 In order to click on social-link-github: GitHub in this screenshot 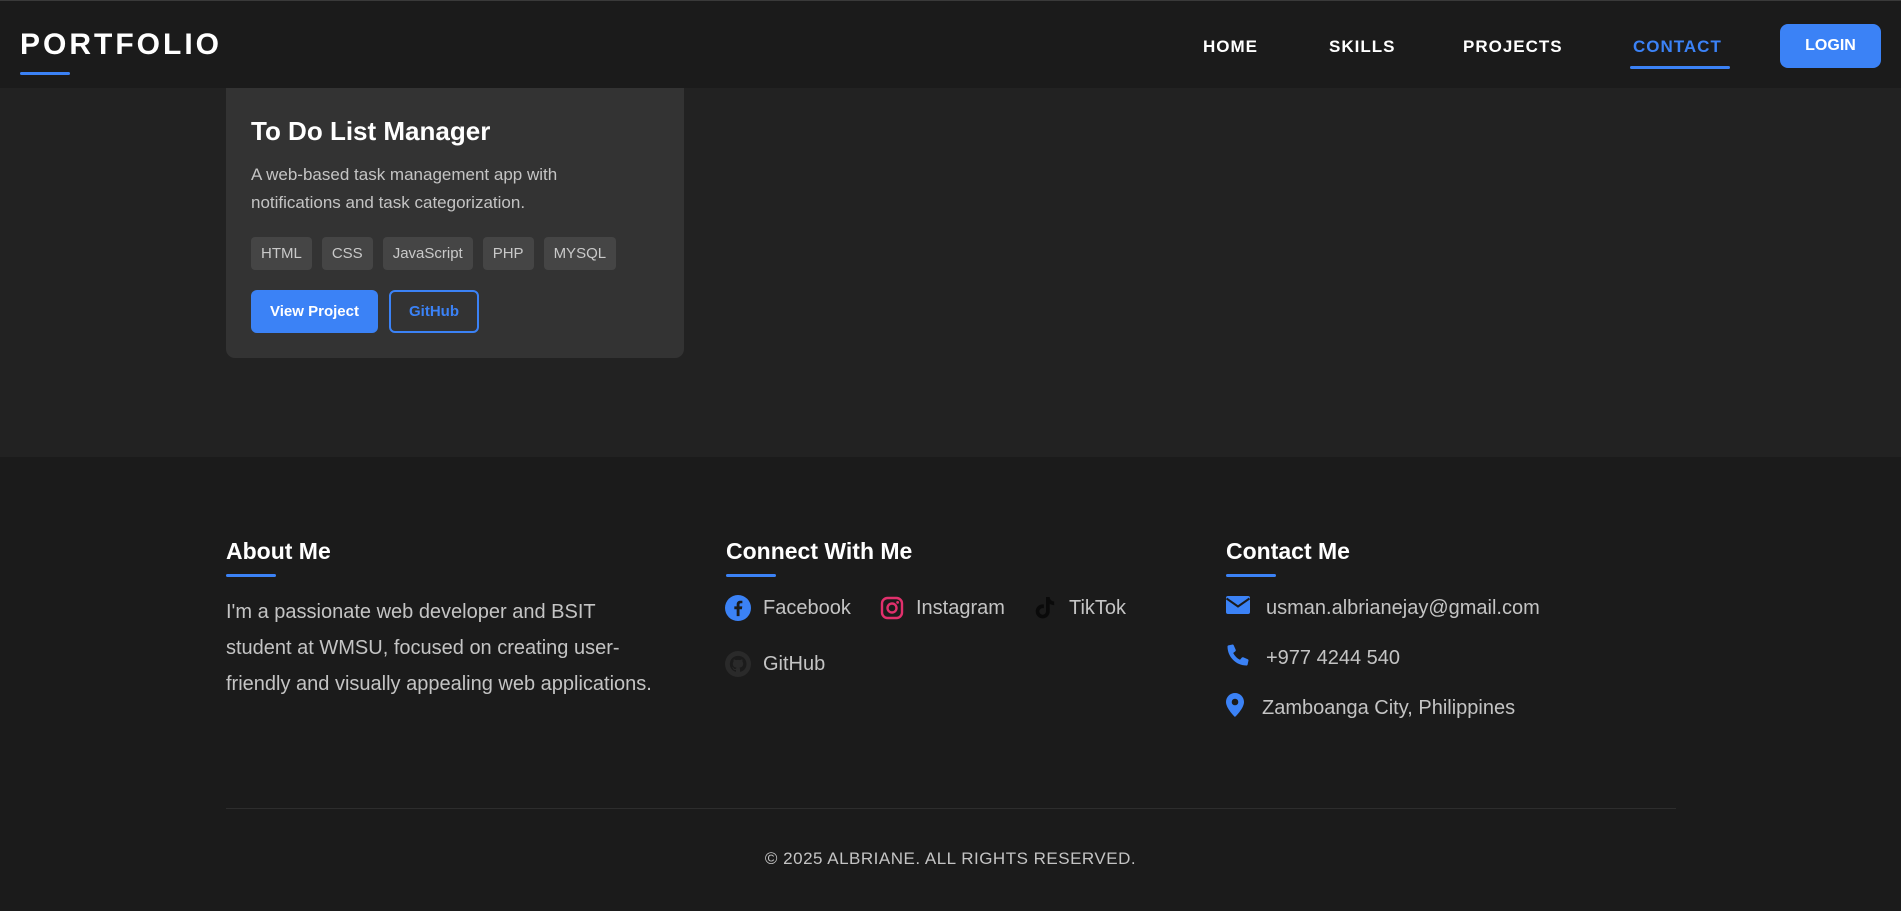, I will do `click(775, 664)`.